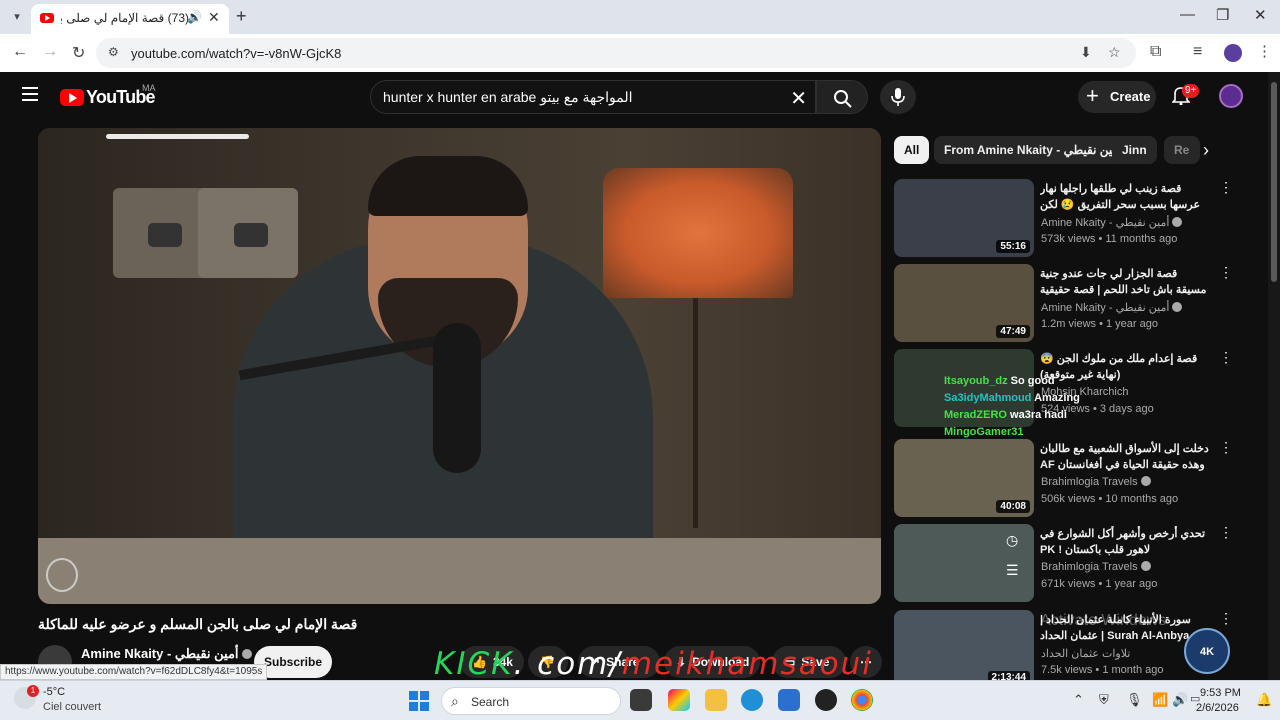 Image resolution: width=1280 pixels, height=720 pixels. What do you see at coordinates (1220, 693) in the screenshot?
I see `clock-time: 9:53 PM` at bounding box center [1220, 693].